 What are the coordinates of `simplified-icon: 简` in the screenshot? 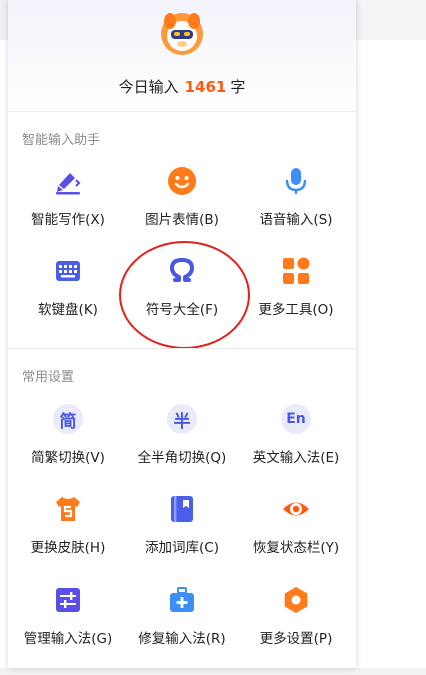 It's located at (68, 419).